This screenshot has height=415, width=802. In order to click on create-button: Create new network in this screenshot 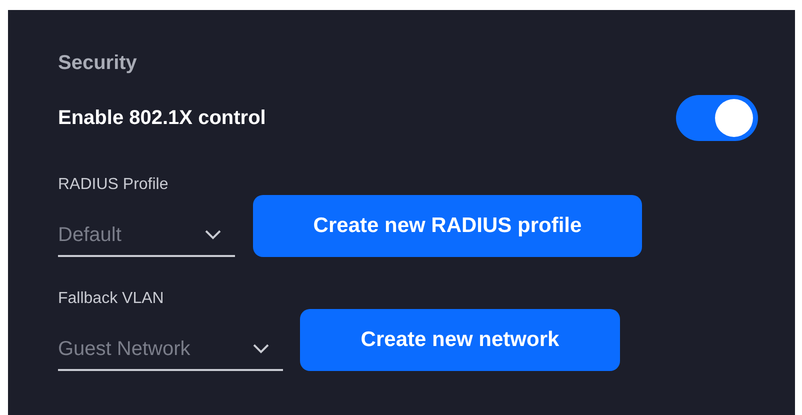, I will do `click(460, 340)`.